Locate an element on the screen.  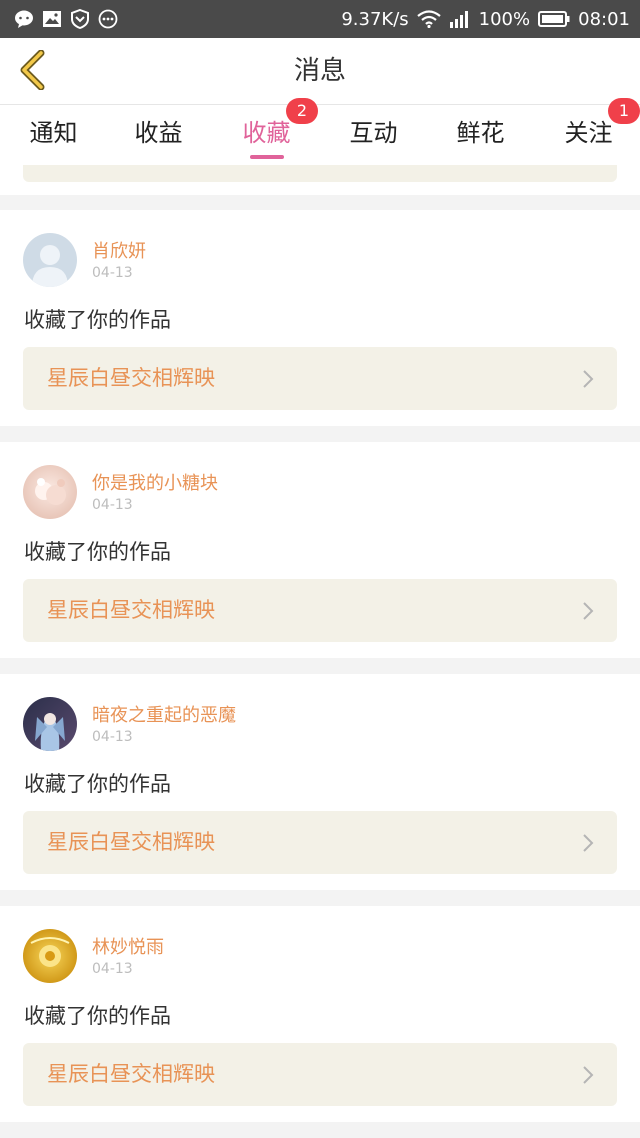
user-name: 肖欣妍 is located at coordinates (119, 250).